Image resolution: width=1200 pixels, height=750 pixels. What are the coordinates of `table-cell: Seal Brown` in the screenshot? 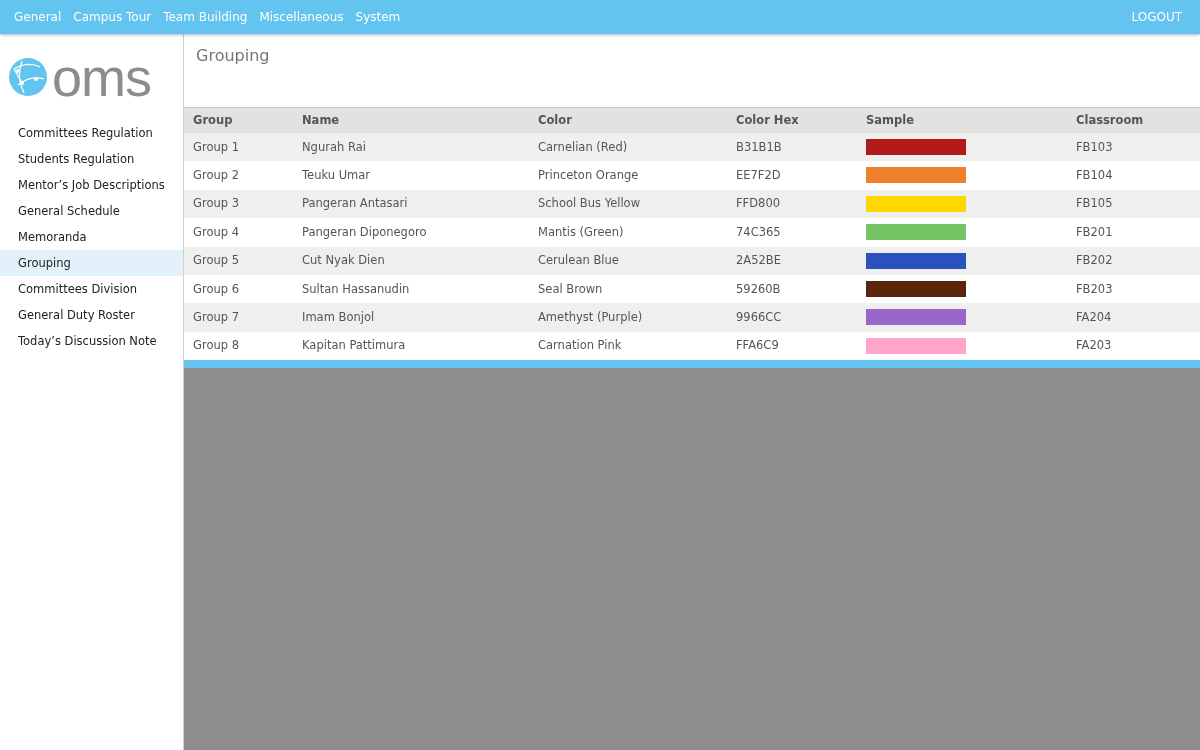 It's located at (628, 289).